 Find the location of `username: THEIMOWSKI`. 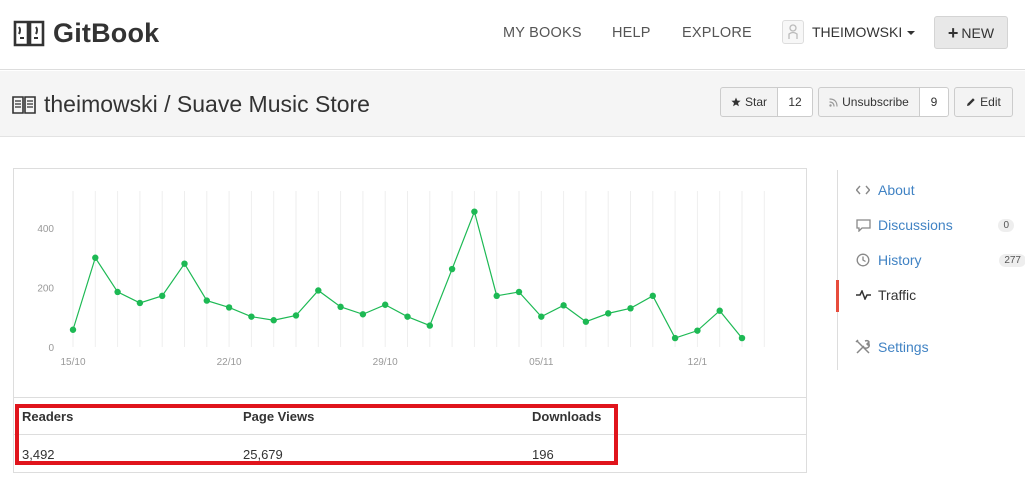

username: THEIMOWSKI is located at coordinates (857, 32).